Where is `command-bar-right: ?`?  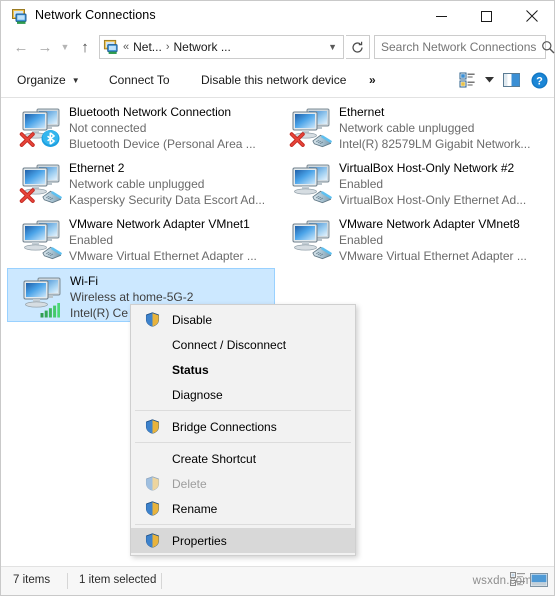 command-bar-right: ? is located at coordinates (504, 80).